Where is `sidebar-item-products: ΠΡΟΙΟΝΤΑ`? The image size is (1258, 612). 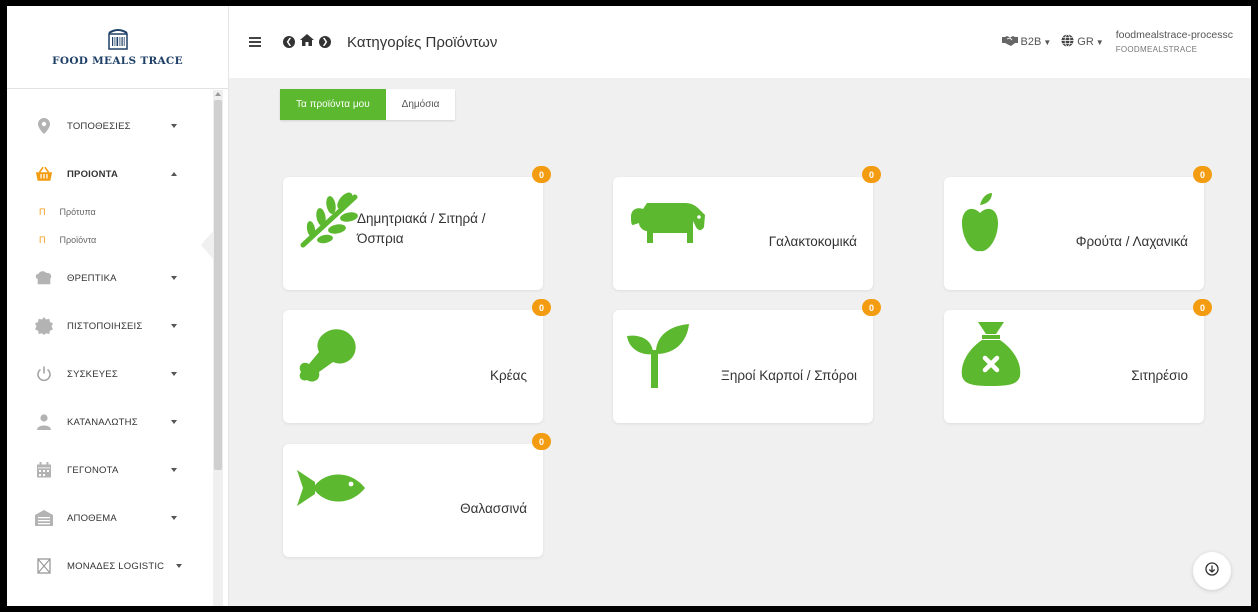 sidebar-item-products: ΠΡΟΙΟΝΤΑ is located at coordinates (109, 174).